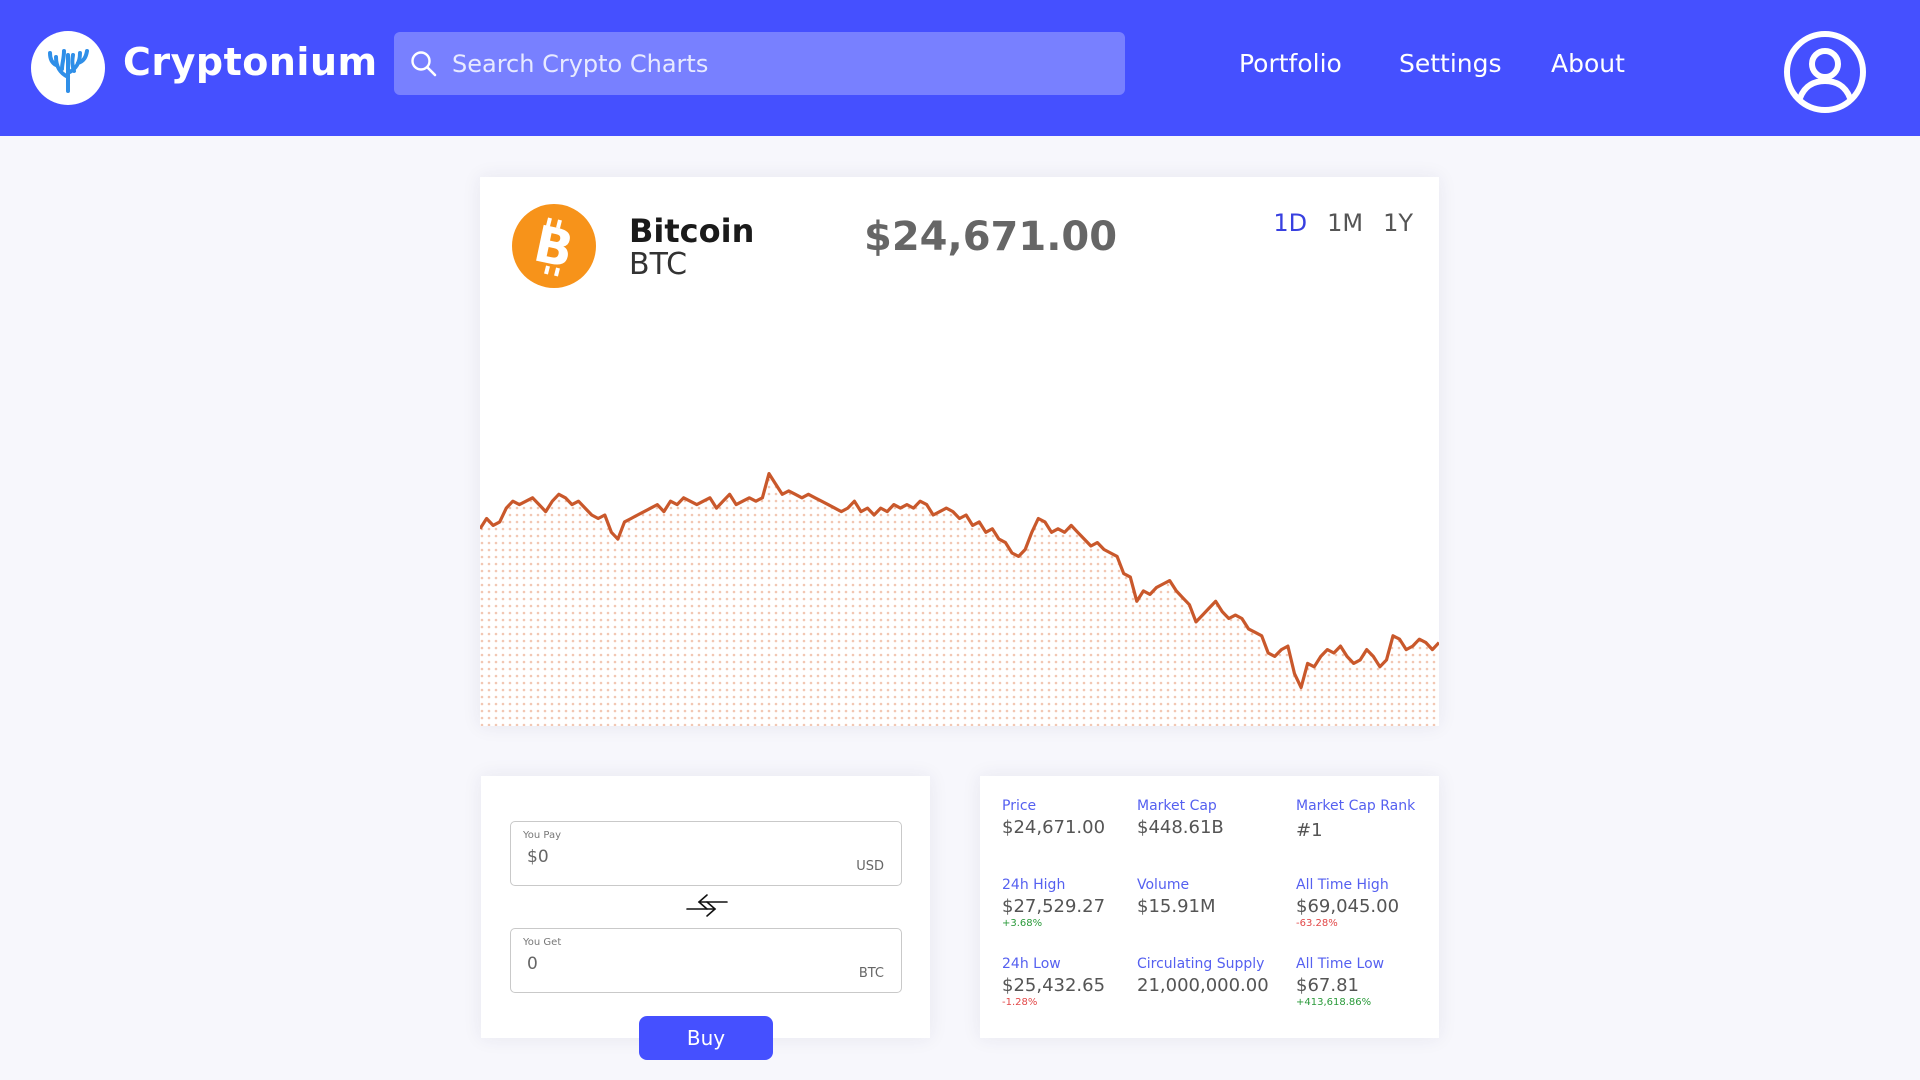  What do you see at coordinates (1176, 906) in the screenshot?
I see `stat-value: $15.91M` at bounding box center [1176, 906].